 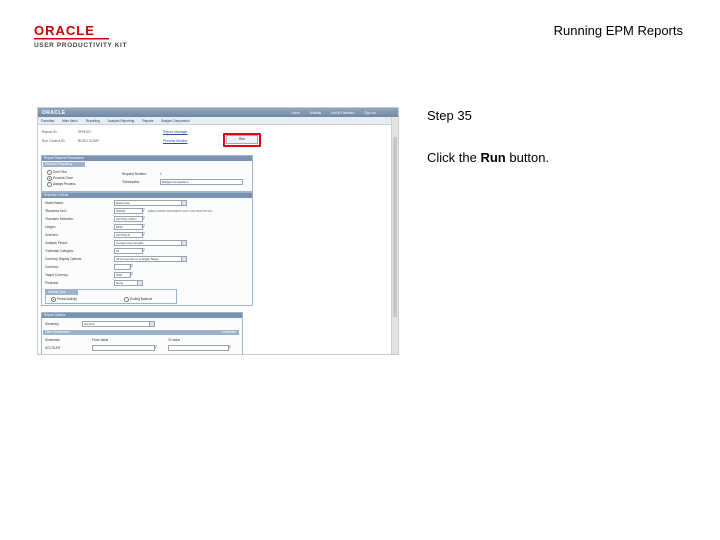 I want to click on run-button-highlight, so click(x=242, y=140).